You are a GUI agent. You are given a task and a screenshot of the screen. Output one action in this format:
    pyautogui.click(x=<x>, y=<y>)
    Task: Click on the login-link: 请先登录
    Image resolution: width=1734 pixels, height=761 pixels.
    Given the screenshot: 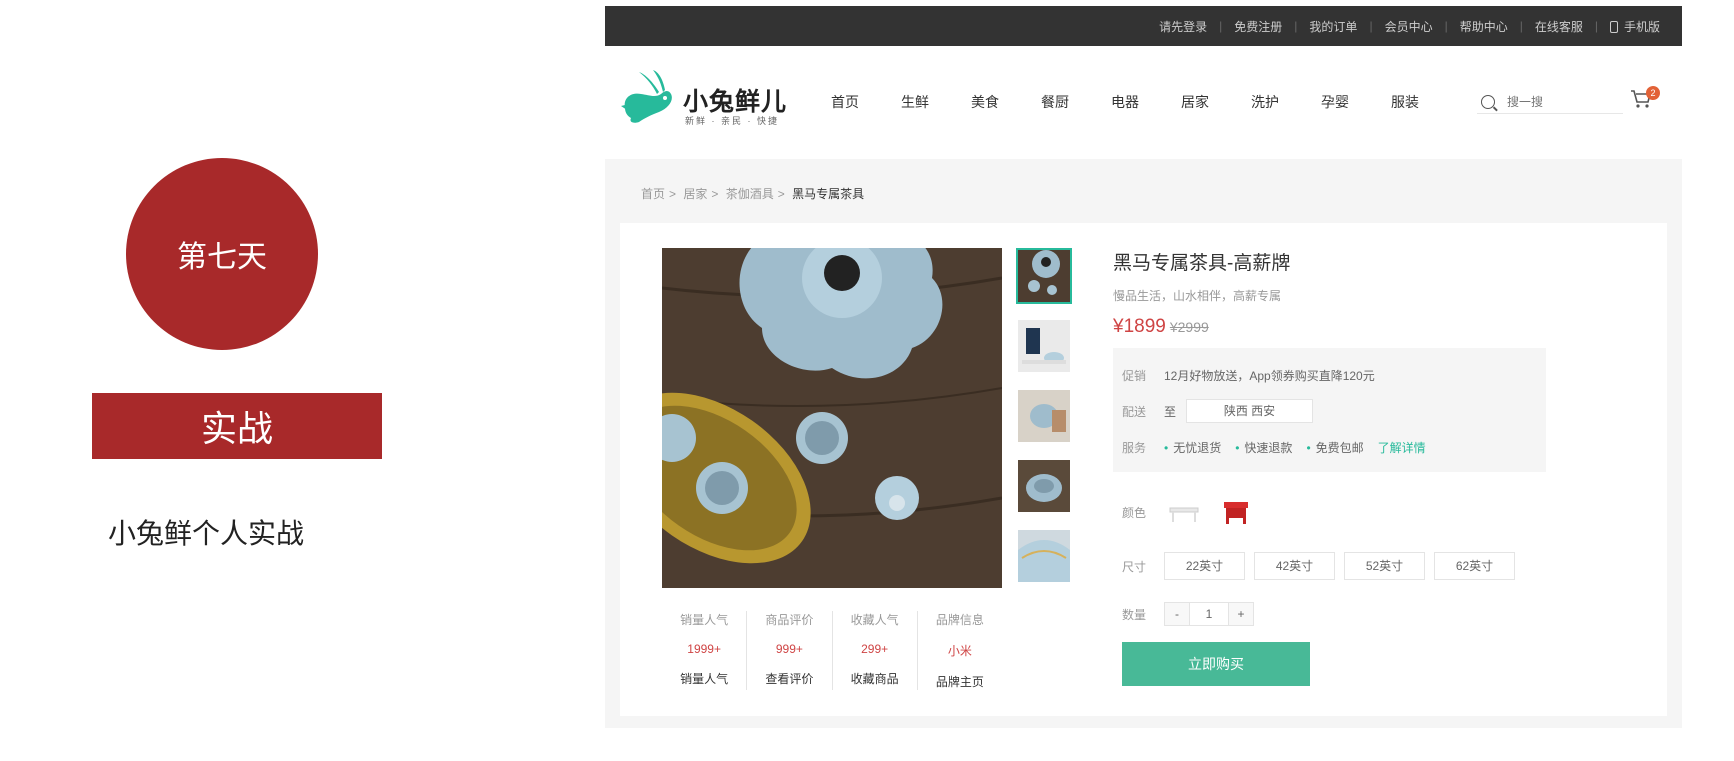 What is the action you would take?
    pyautogui.click(x=1183, y=26)
    